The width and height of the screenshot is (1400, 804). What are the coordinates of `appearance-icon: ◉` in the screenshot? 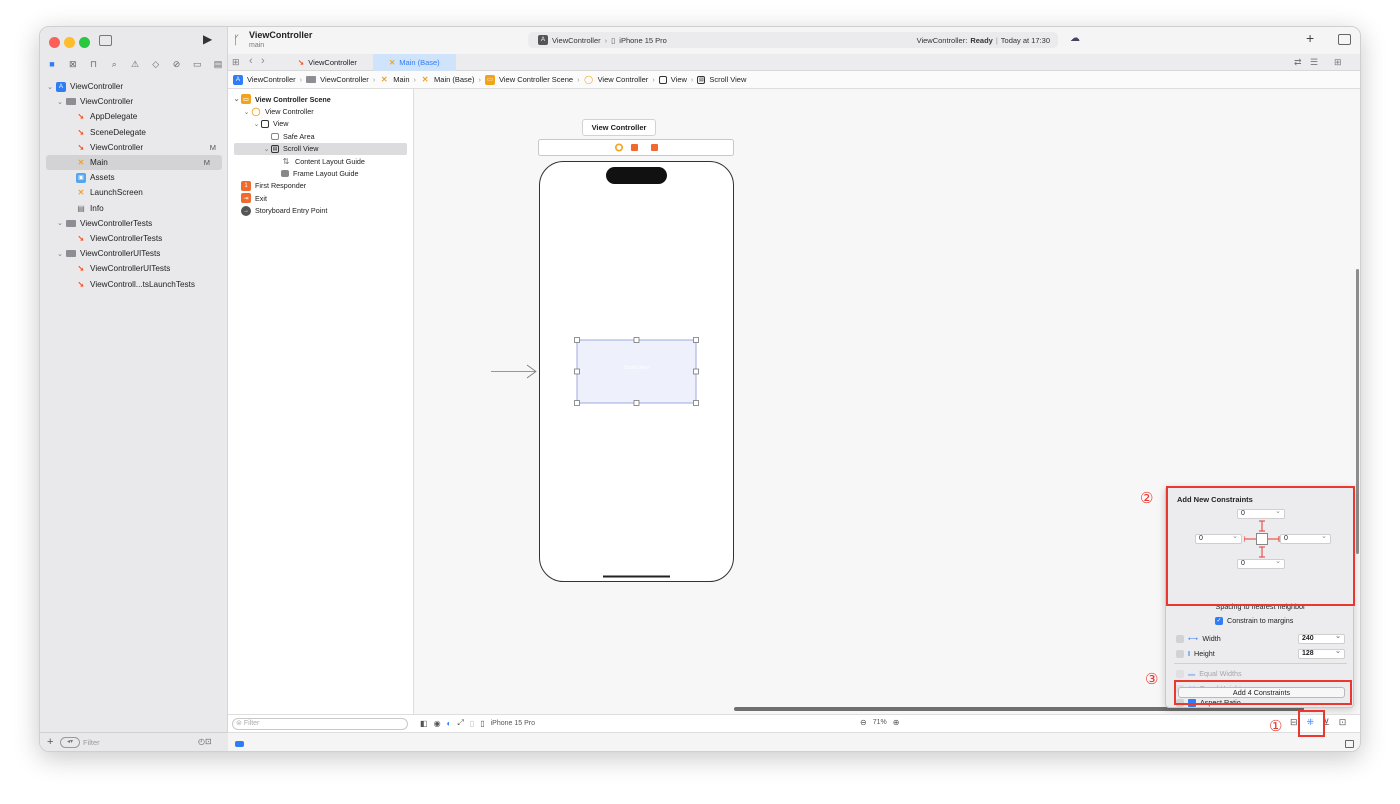 It's located at (437, 723).